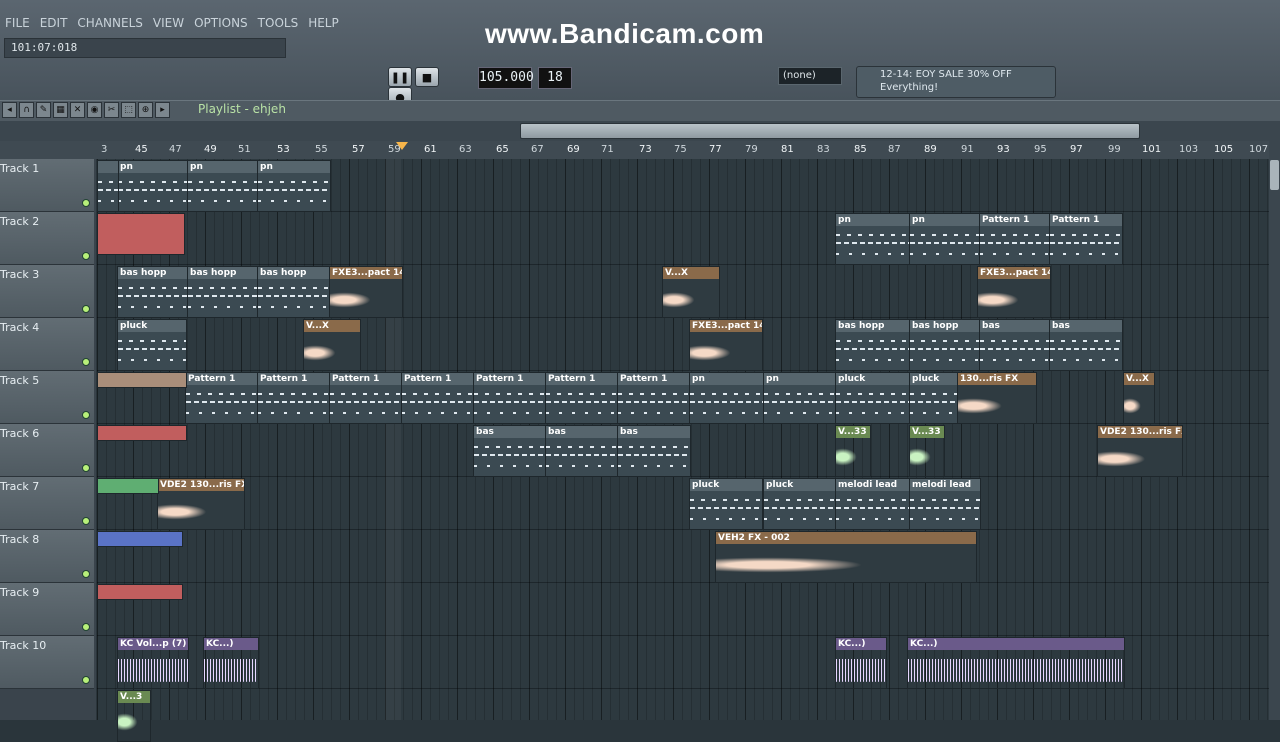 Image resolution: width=1280 pixels, height=742 pixels. I want to click on menu-options: OPTIONS, so click(221, 23).